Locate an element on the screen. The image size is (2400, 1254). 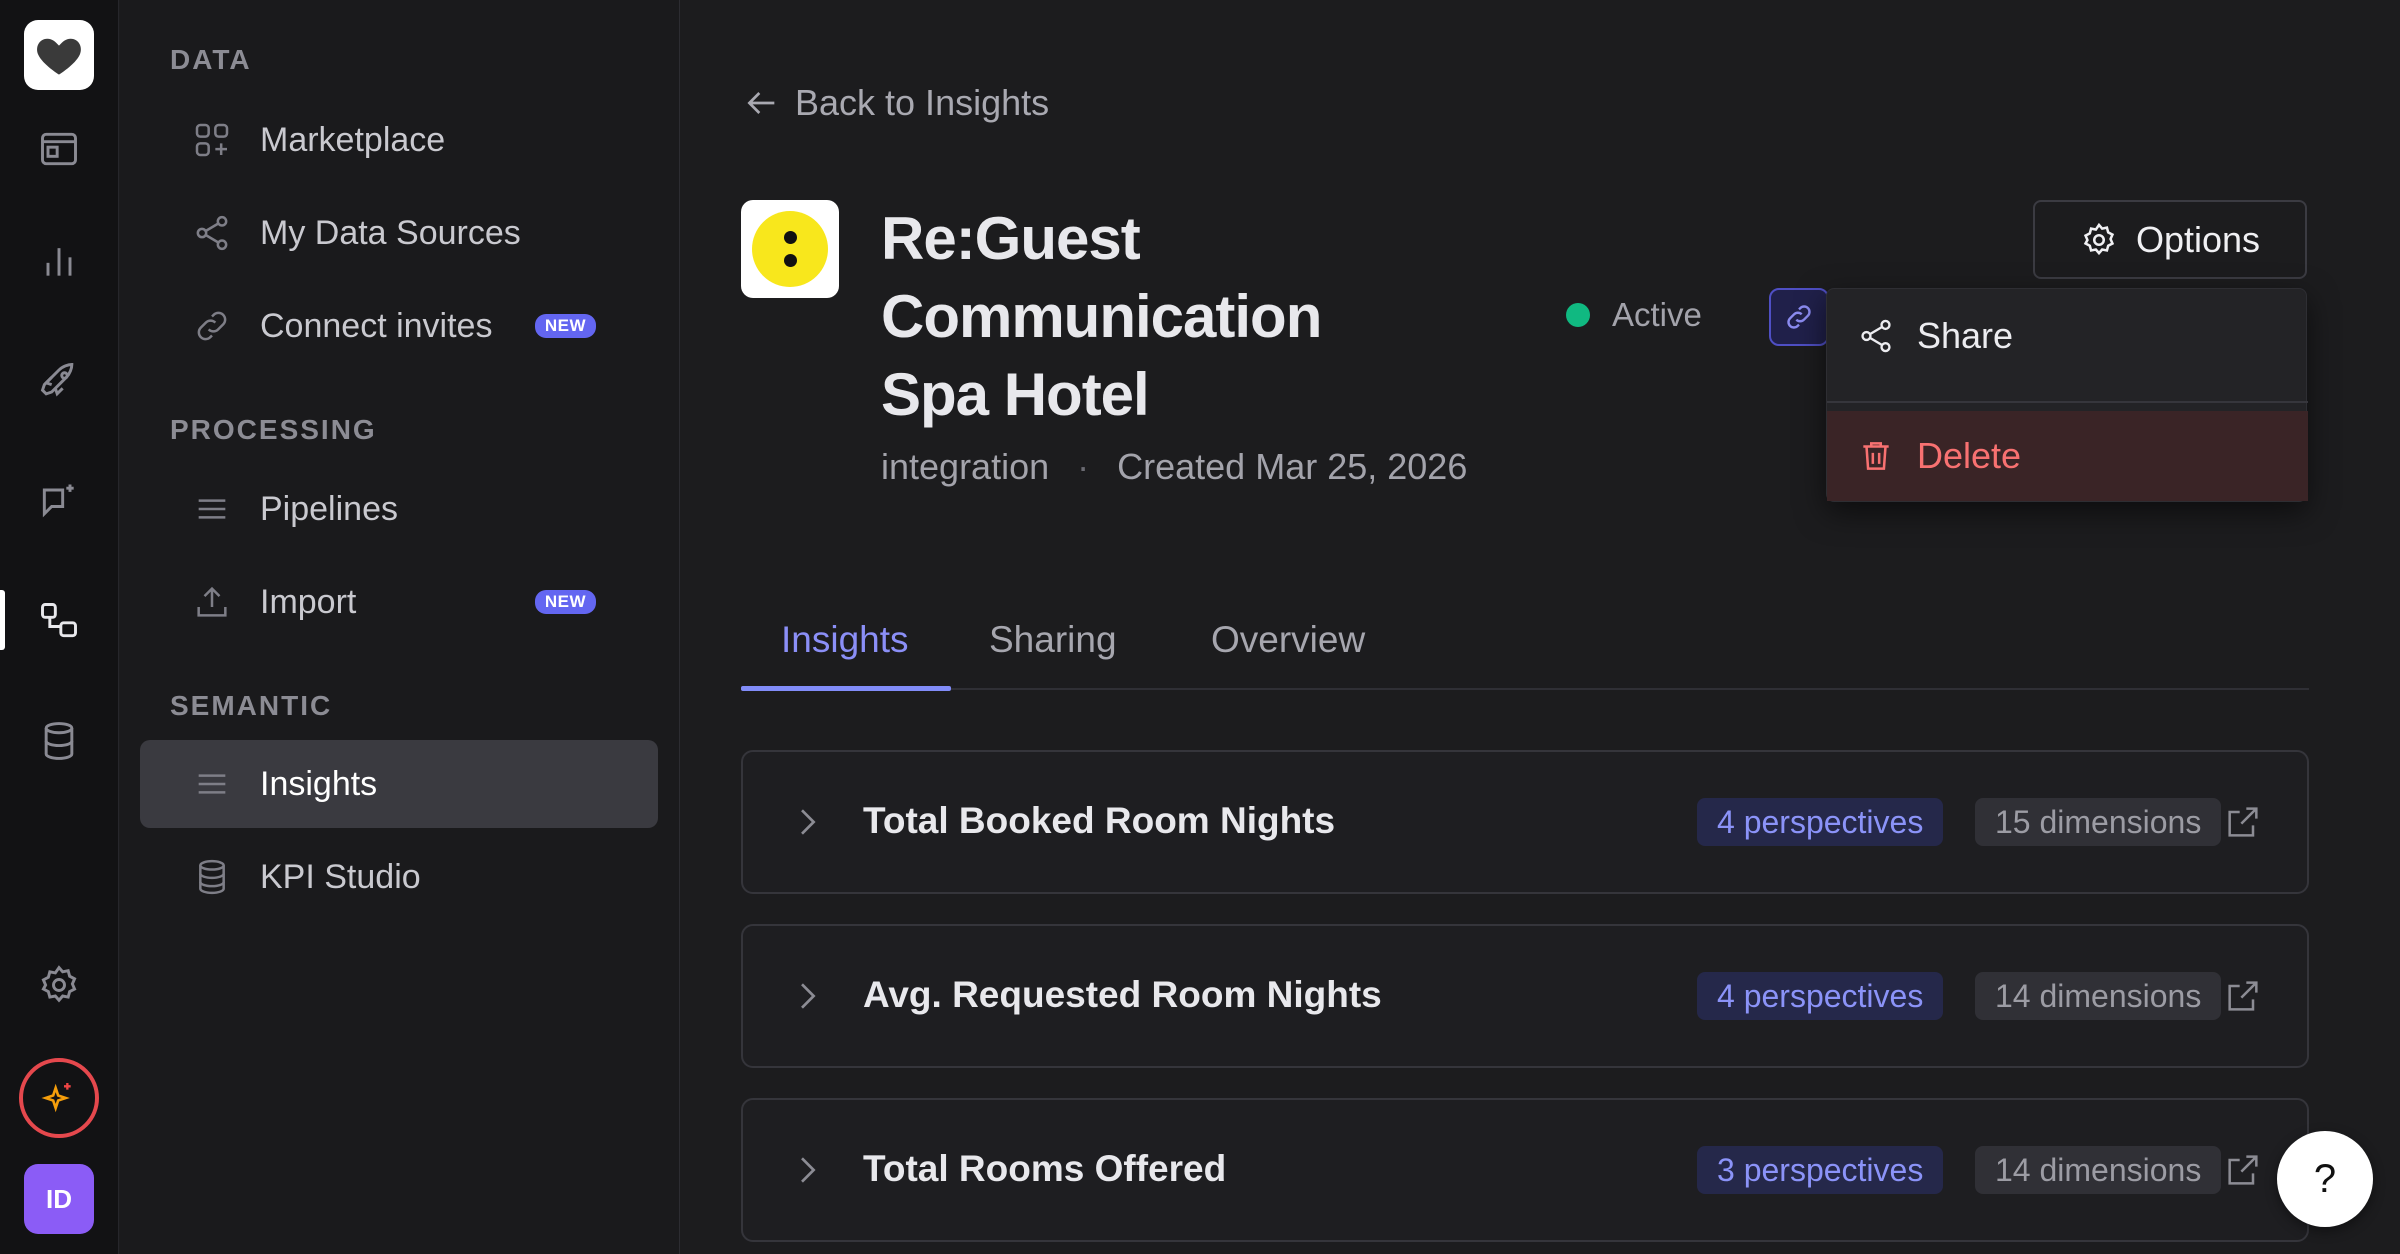
nav-item-label: Import is located at coordinates (308, 601).